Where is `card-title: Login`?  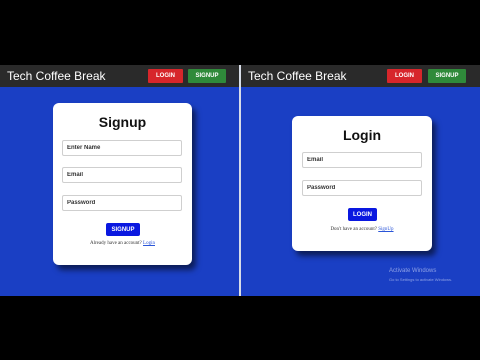
card-title: Login is located at coordinates (362, 135).